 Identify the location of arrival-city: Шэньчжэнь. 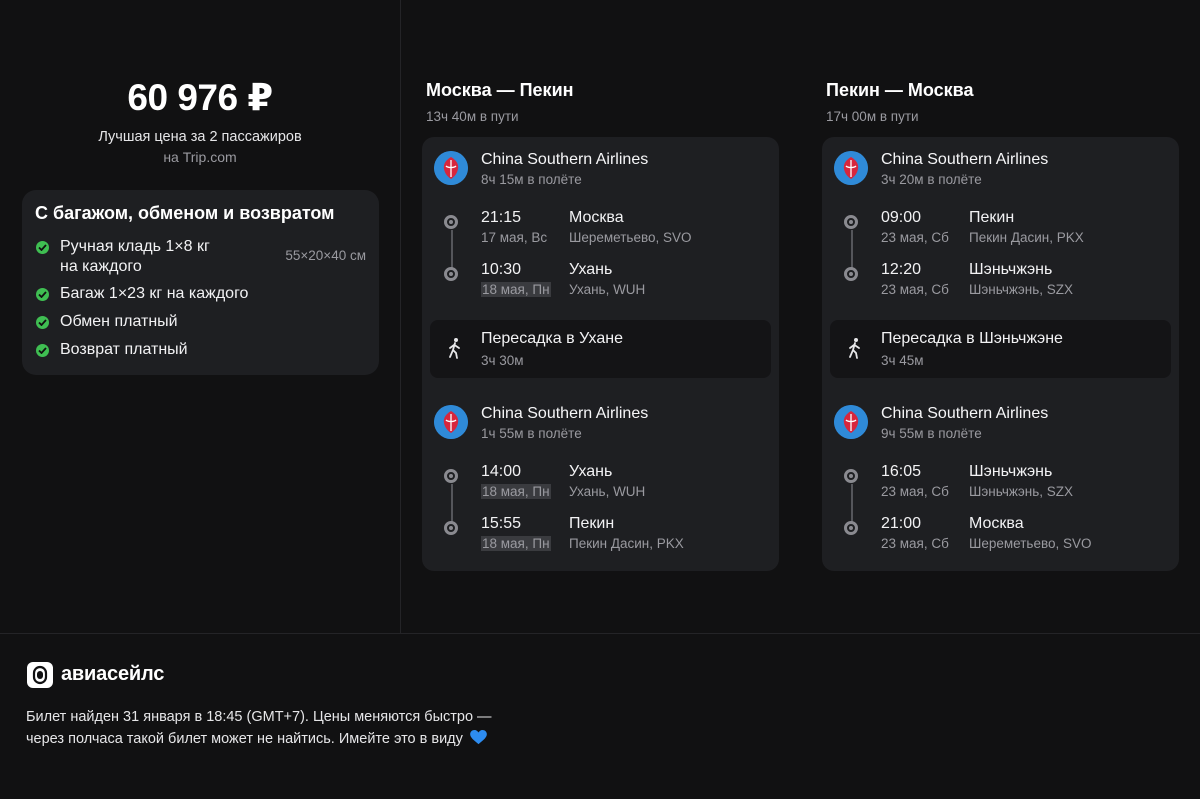
(1011, 269).